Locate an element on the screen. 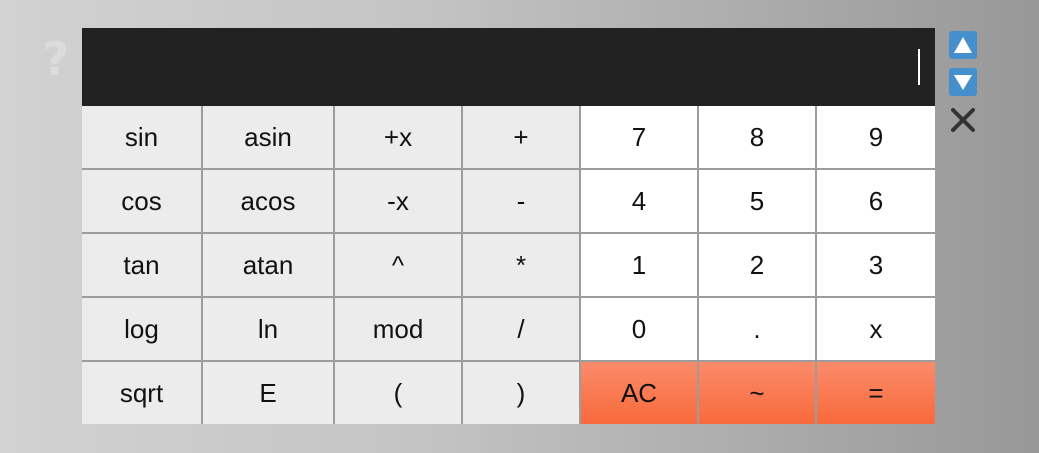 Image resolution: width=1039 pixels, height=453 pixels. triangle-up-icon is located at coordinates (963, 45).